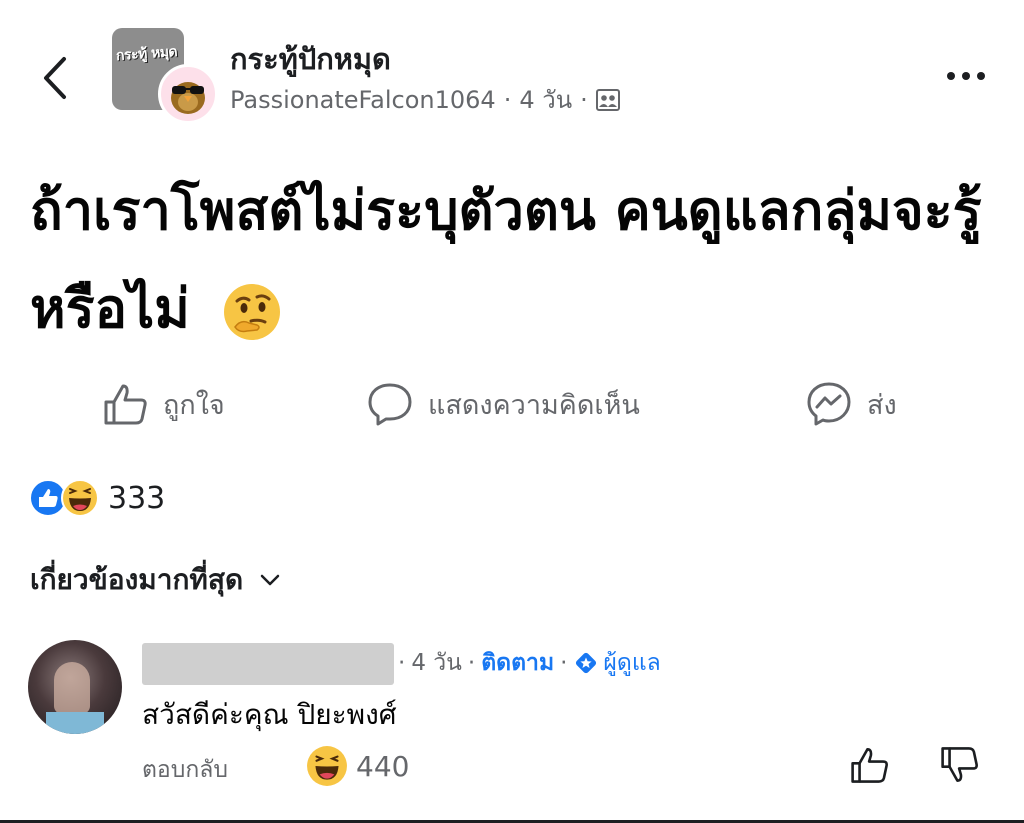 Image resolution: width=1024 pixels, height=823 pixels. I want to click on group-avatar: กระทู้ หมุด, so click(165, 76).